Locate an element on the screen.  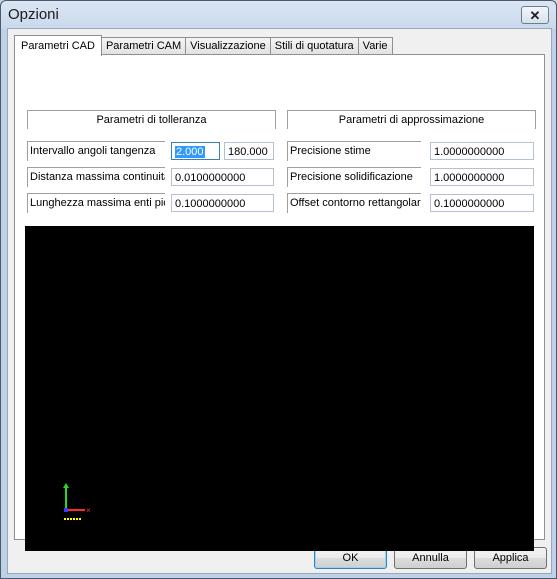
tab-visualizzazione: Visualizzazione is located at coordinates (228, 46).